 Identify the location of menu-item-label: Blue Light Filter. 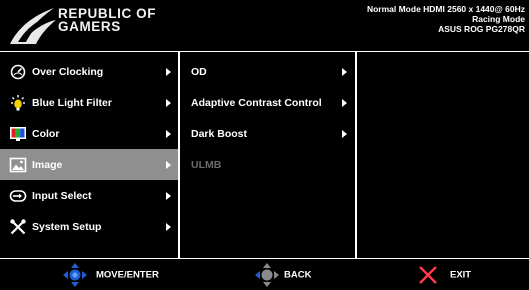
(72, 102).